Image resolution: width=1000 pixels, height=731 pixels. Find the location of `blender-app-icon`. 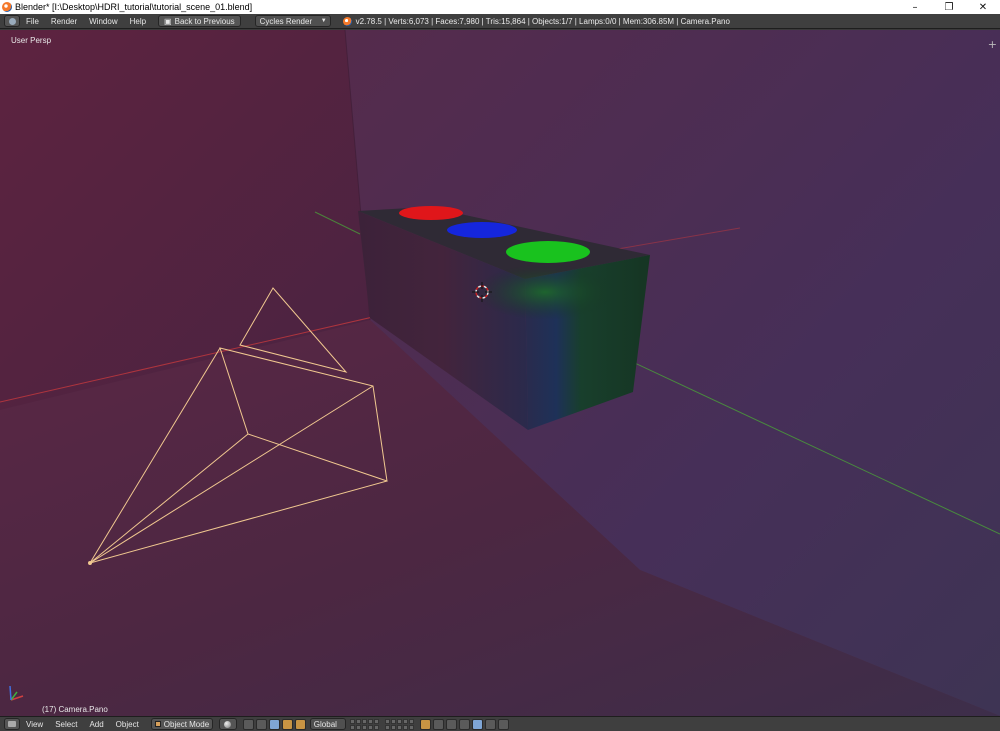

blender-app-icon is located at coordinates (7, 7).